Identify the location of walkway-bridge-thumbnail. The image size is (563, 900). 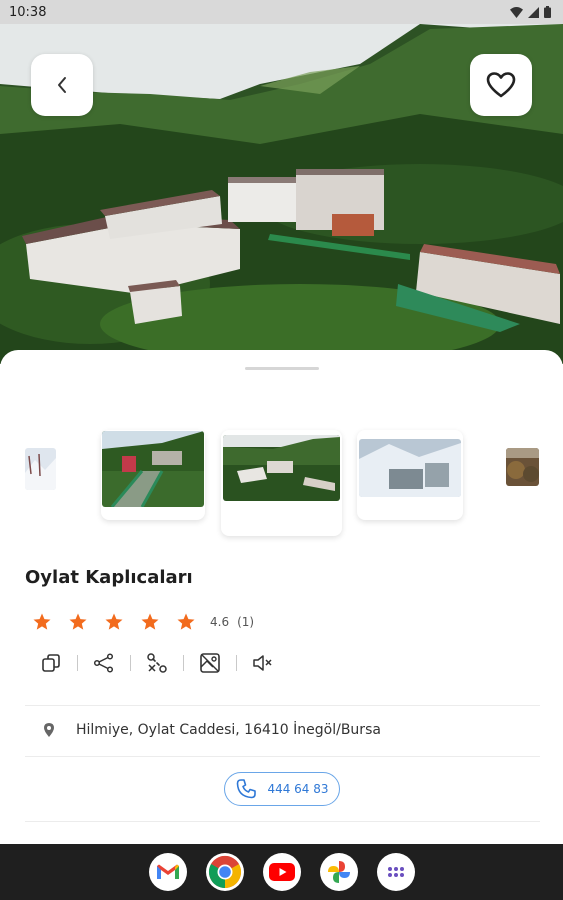
(153, 469).